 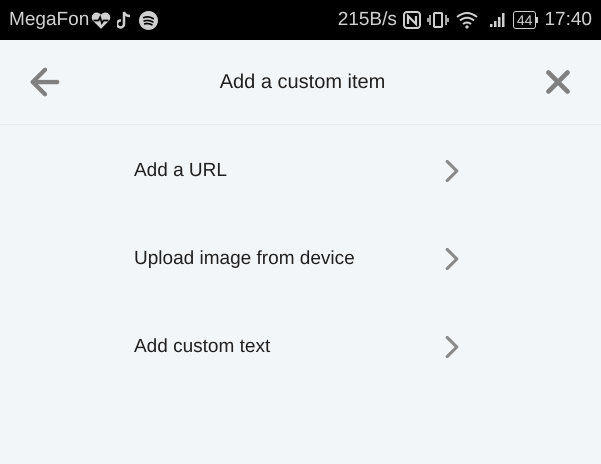 What do you see at coordinates (497, 20) in the screenshot?
I see `signal-icon` at bounding box center [497, 20].